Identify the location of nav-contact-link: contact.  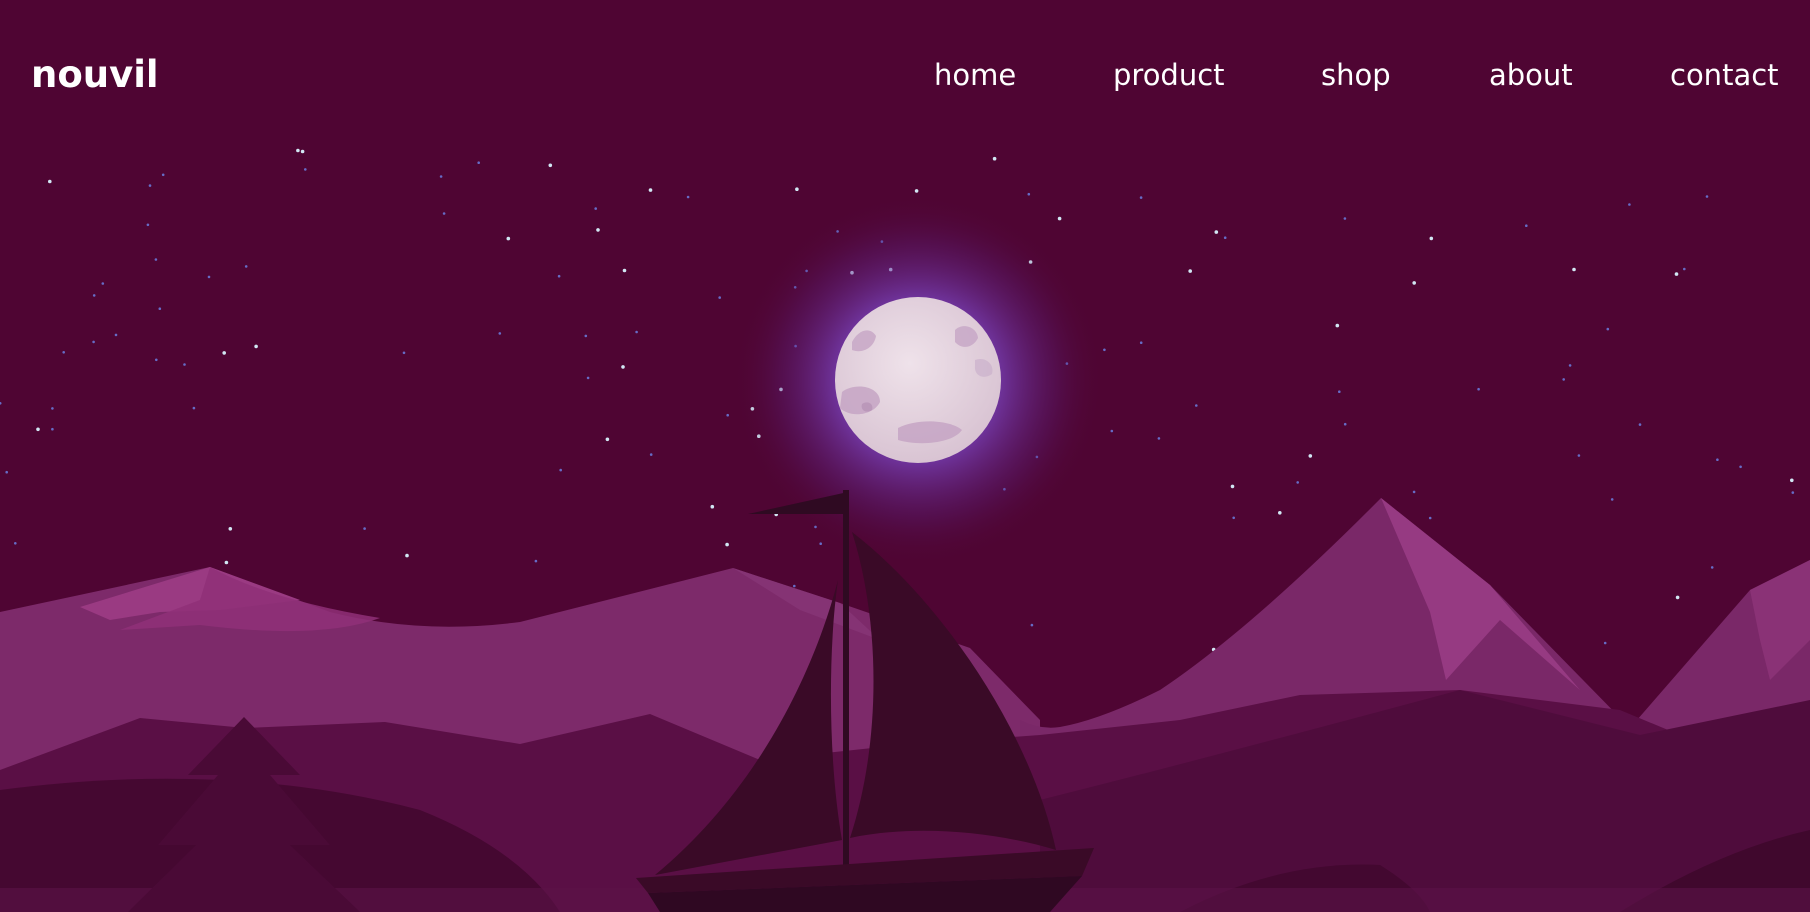
(1724, 75).